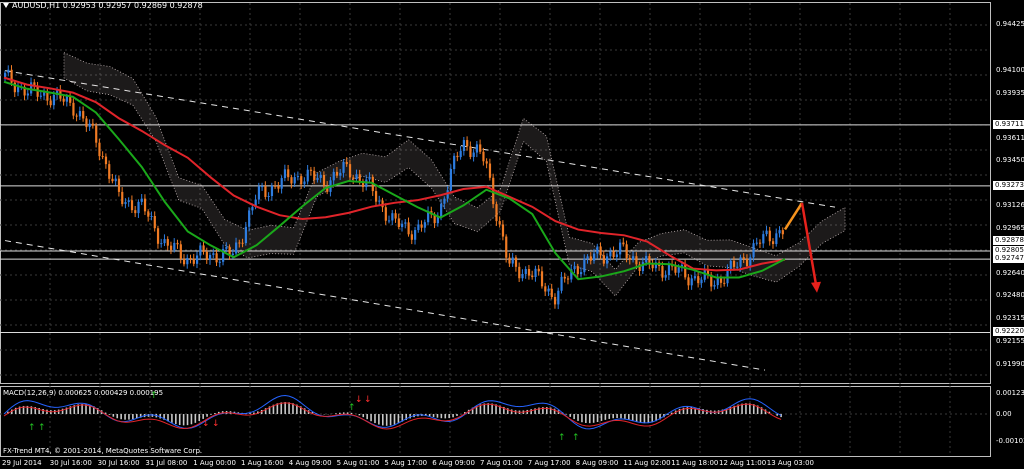 The image size is (1024, 469). Describe the element at coordinates (647, 463) in the screenshot. I see `time-axis-label: 11 Aug 02:00` at that location.